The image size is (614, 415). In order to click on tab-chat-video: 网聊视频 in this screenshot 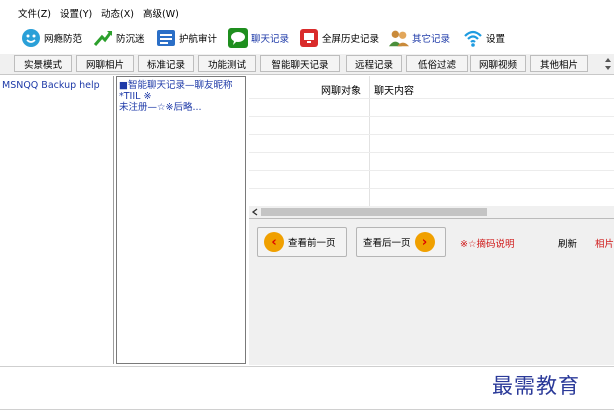, I will do `click(498, 63)`.